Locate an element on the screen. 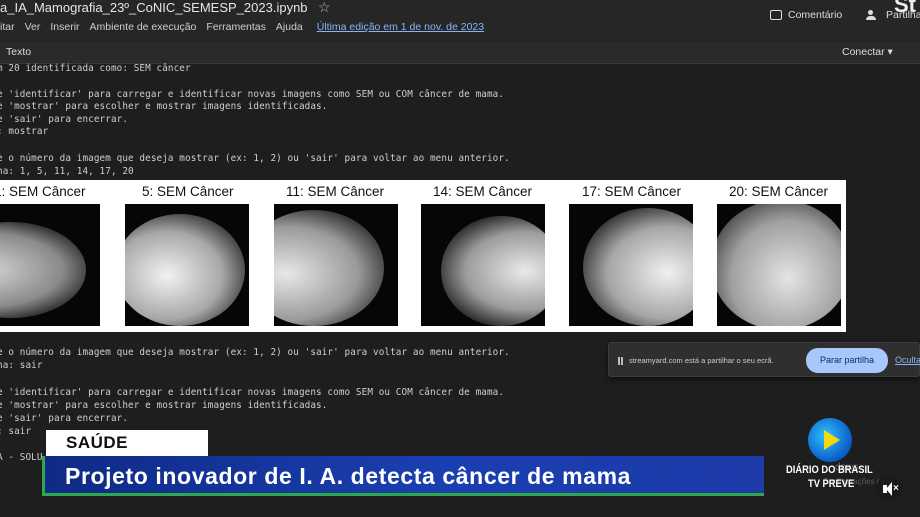 The width and height of the screenshot is (920, 517). menu-item-help: Ajuda is located at coordinates (289, 27).